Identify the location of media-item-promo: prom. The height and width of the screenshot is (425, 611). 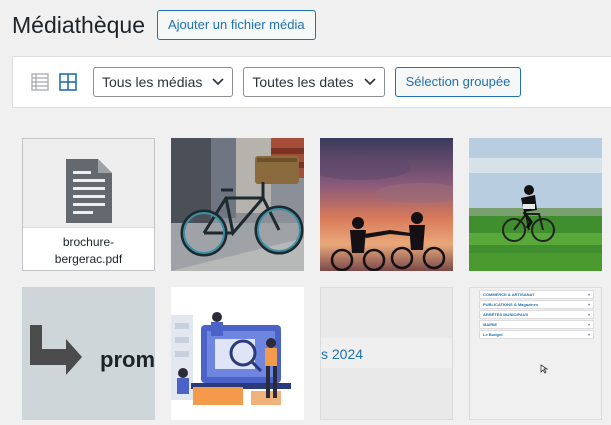
(88, 353).